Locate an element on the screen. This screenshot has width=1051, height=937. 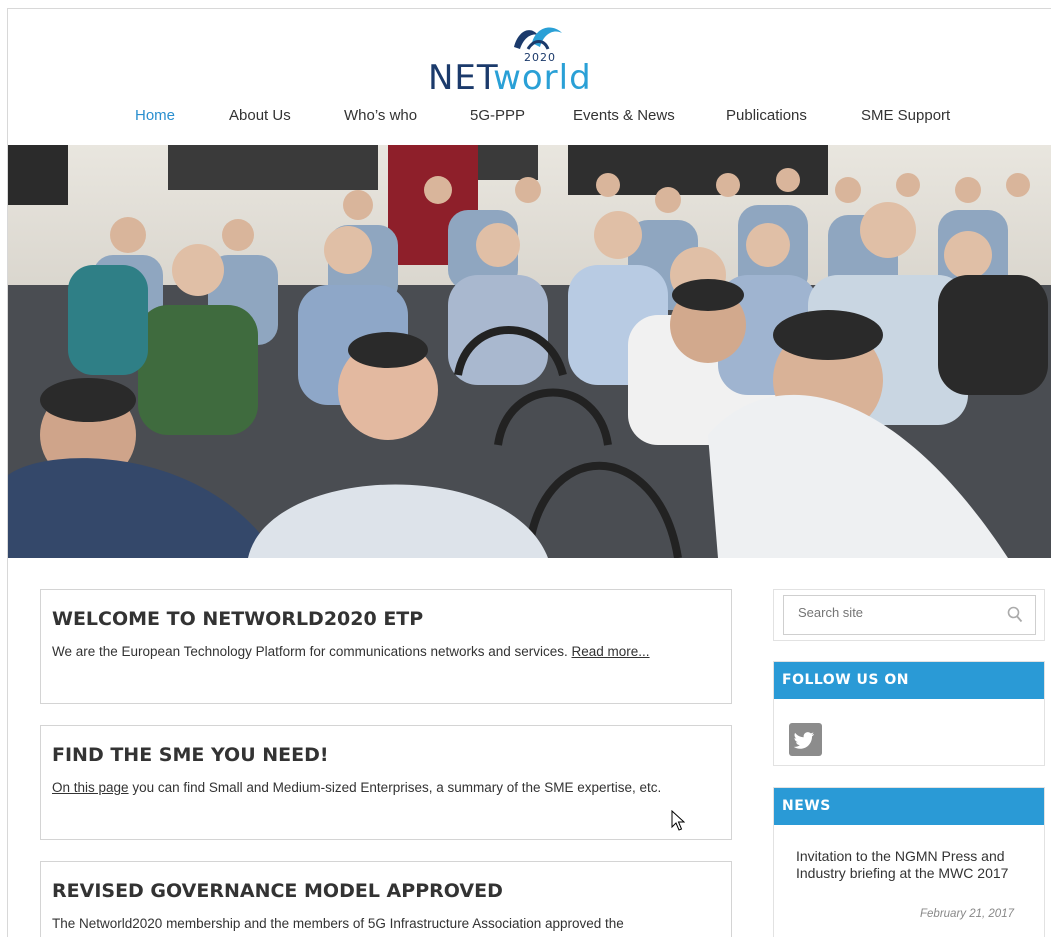
mouse-cursor-icon is located at coordinates (678, 820).